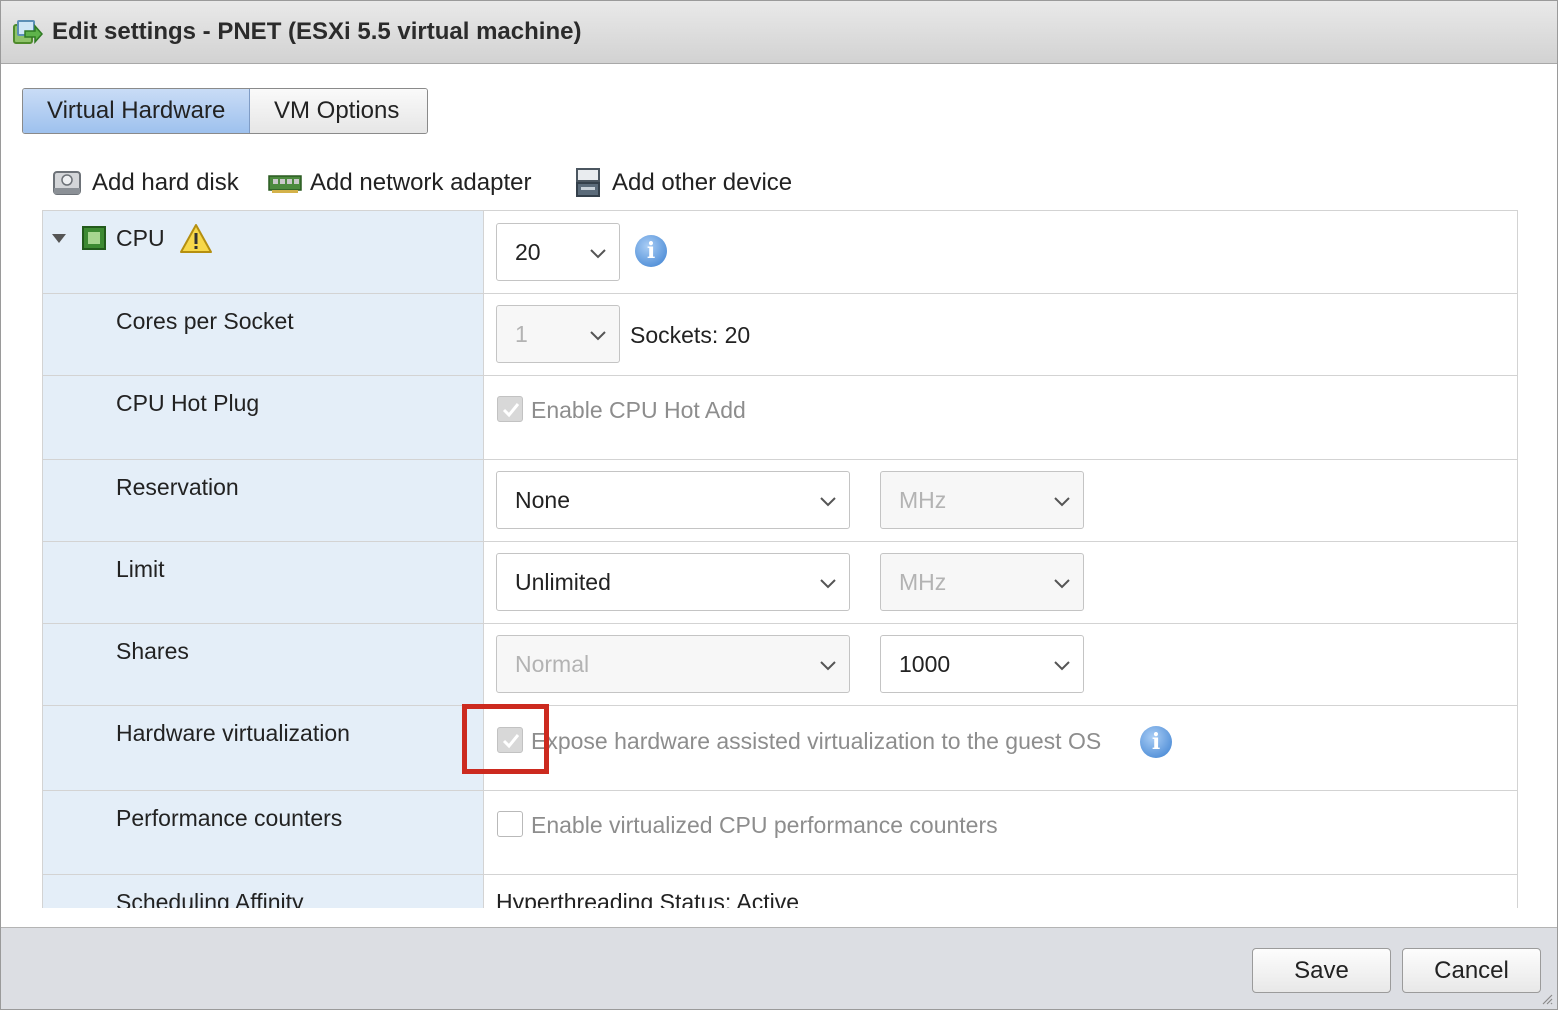 The image size is (1558, 1010). What do you see at coordinates (982, 582) in the screenshot?
I see `limit-unit-select: MHz` at bounding box center [982, 582].